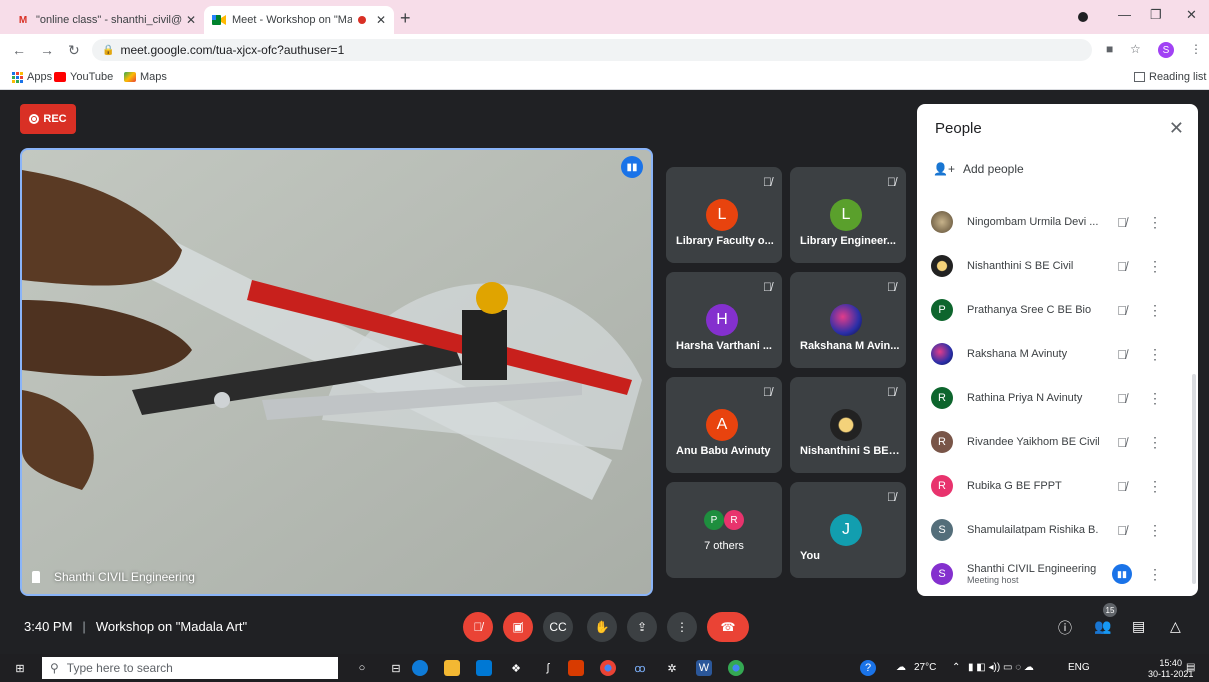  I want to click on pin-icon, so click(36, 577).